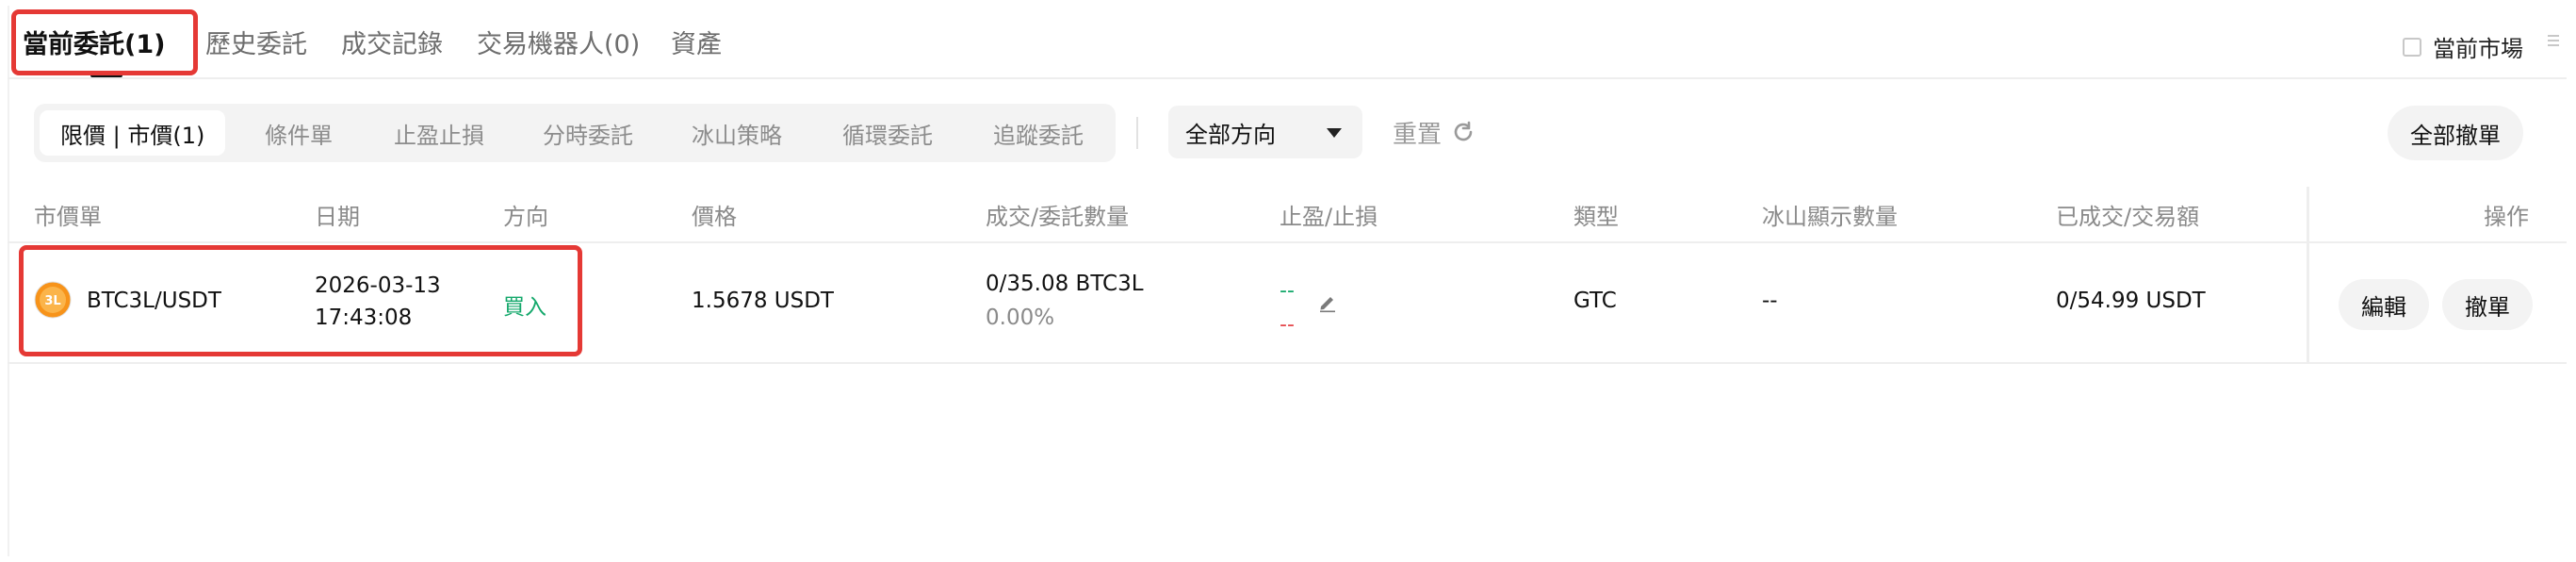  I want to click on tab-highlight-box, so click(104, 42).